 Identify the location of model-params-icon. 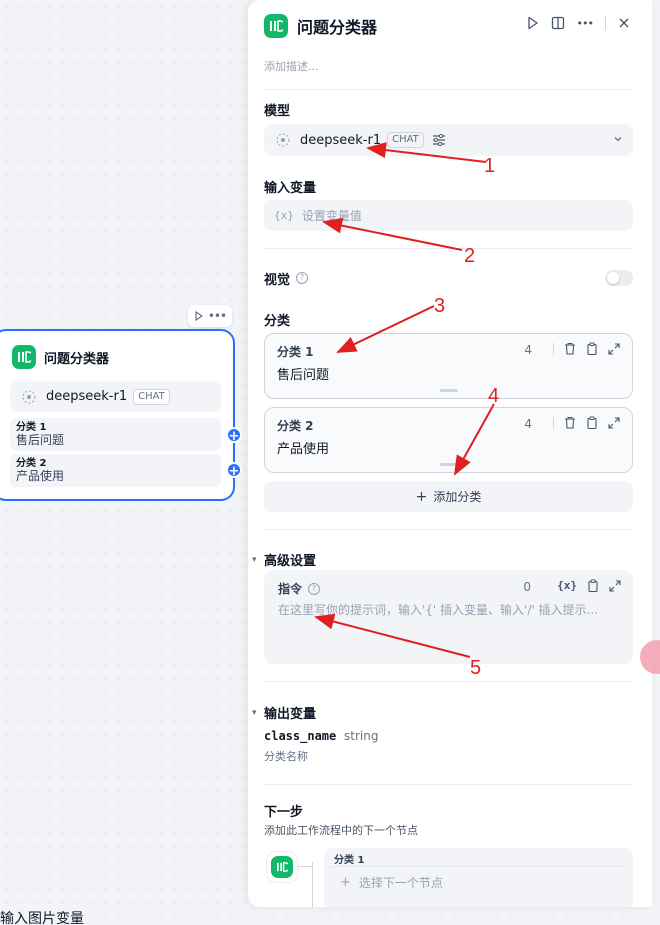
(439, 140).